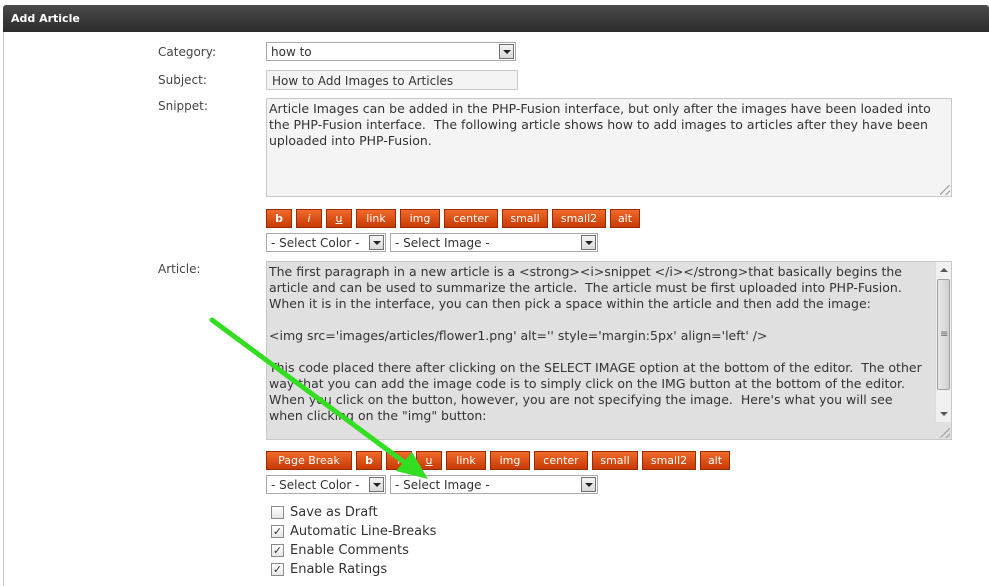  I want to click on snippet-alt-button: alt, so click(625, 218).